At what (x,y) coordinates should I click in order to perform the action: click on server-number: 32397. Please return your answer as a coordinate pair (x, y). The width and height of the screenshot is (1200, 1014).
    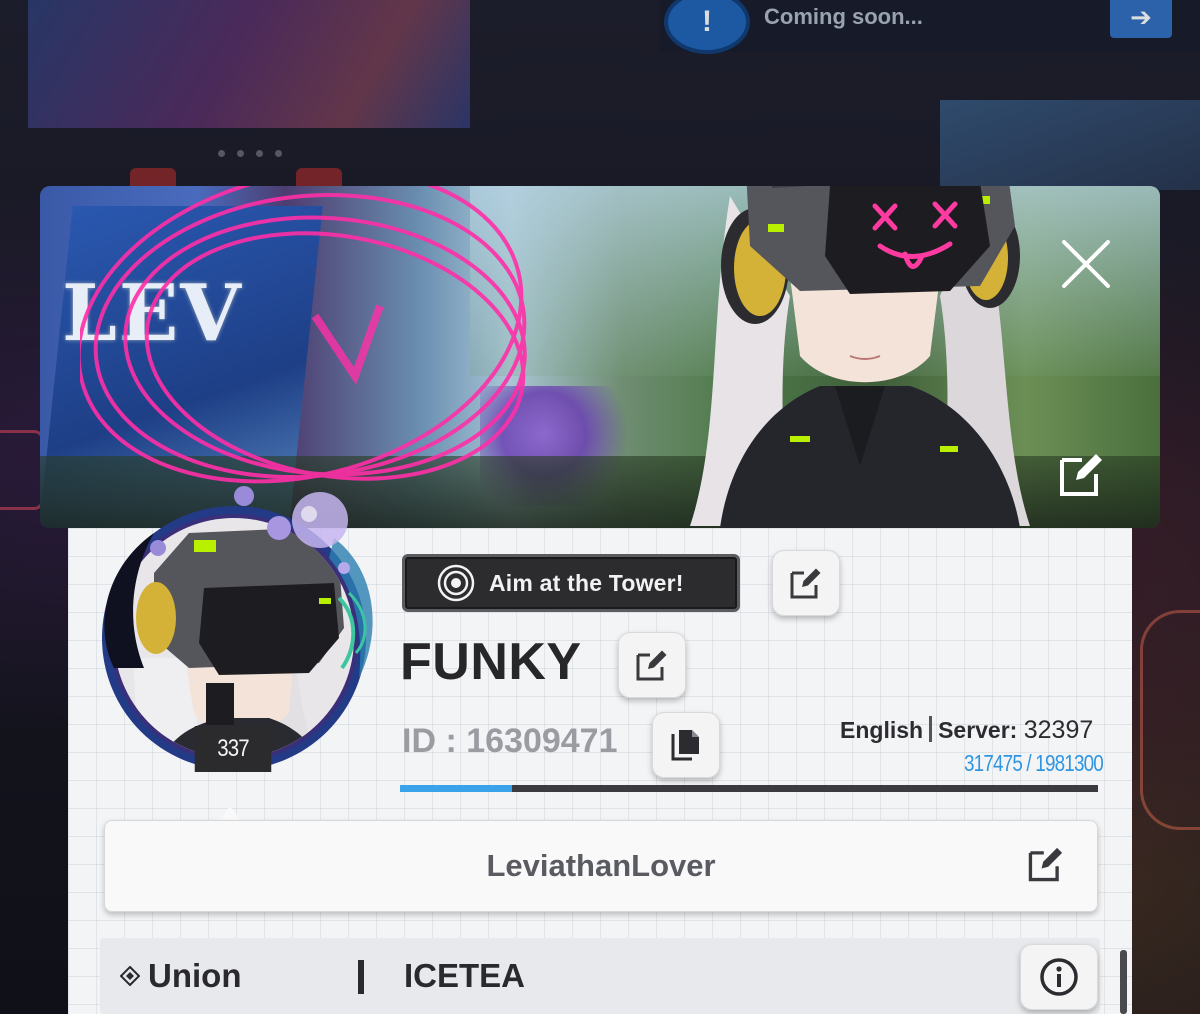
    Looking at the image, I should click on (1058, 730).